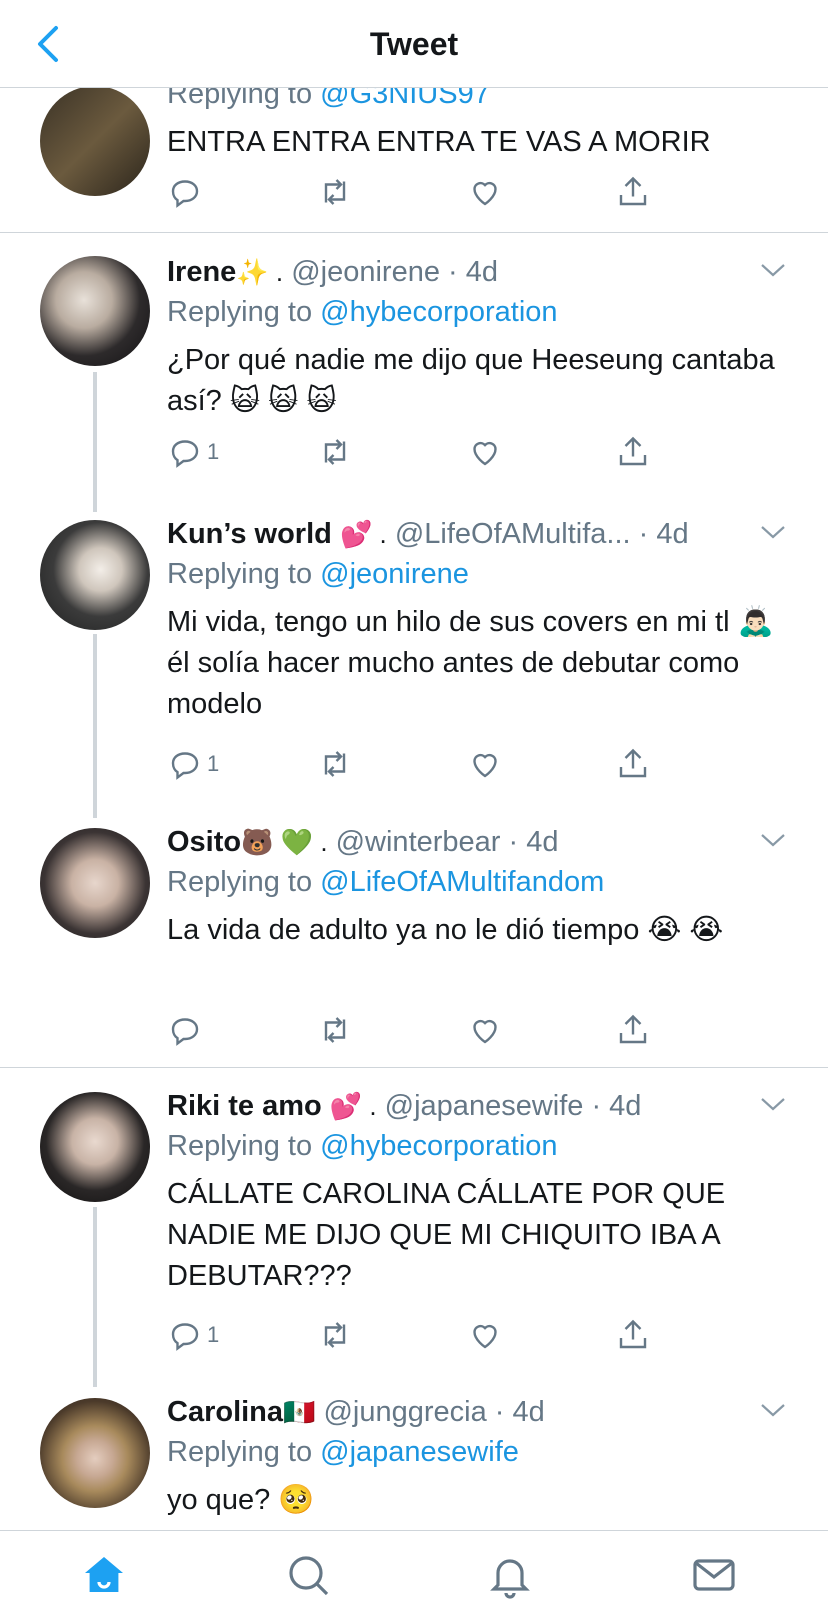 Image resolution: width=828 pixels, height=1600 pixels. Describe the element at coordinates (447, 842) in the screenshot. I see `handle-and-time: @winterbear · 4d` at that location.